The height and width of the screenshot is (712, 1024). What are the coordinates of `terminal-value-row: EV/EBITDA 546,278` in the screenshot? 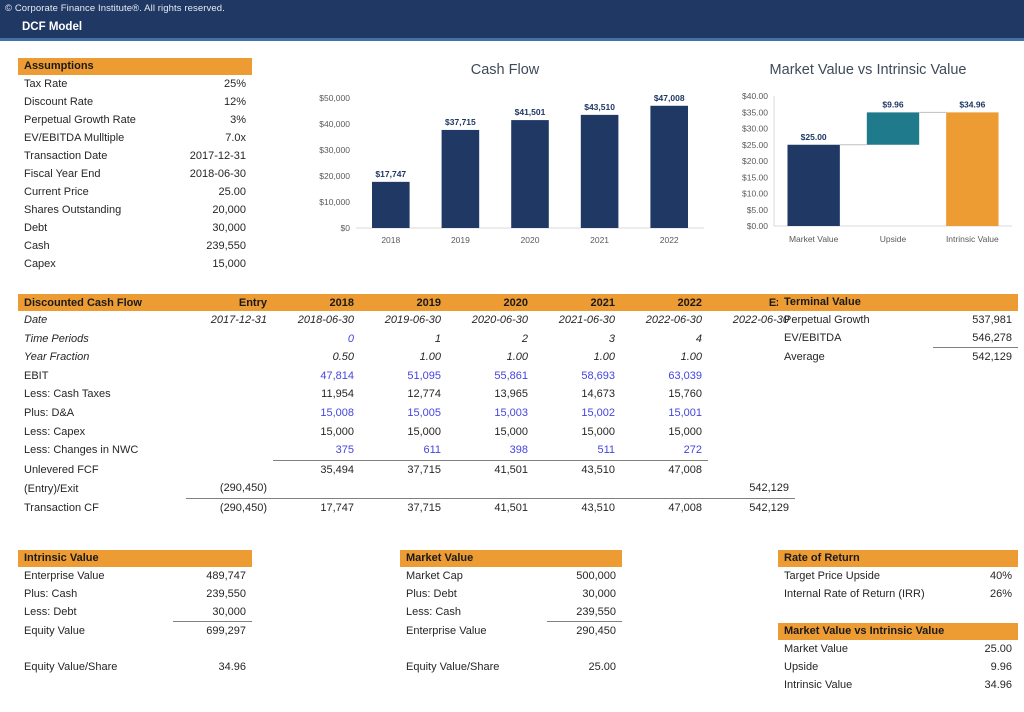 It's located at (898, 338).